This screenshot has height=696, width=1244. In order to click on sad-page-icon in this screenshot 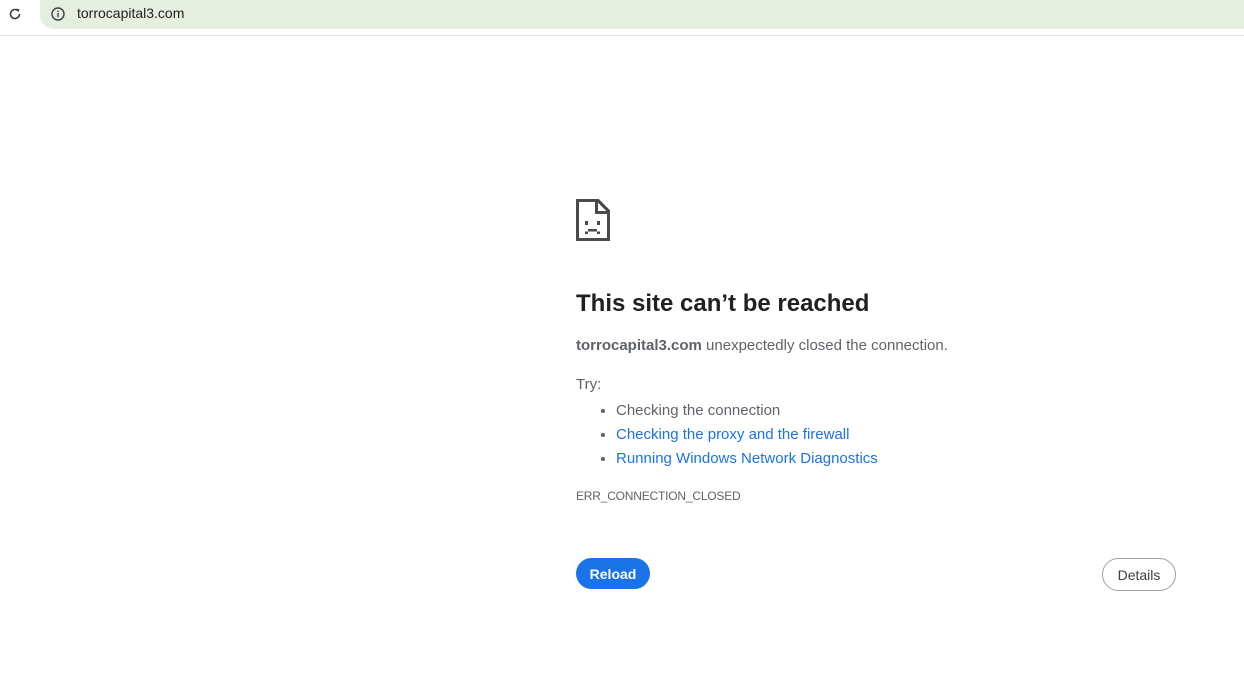, I will do `click(593, 220)`.